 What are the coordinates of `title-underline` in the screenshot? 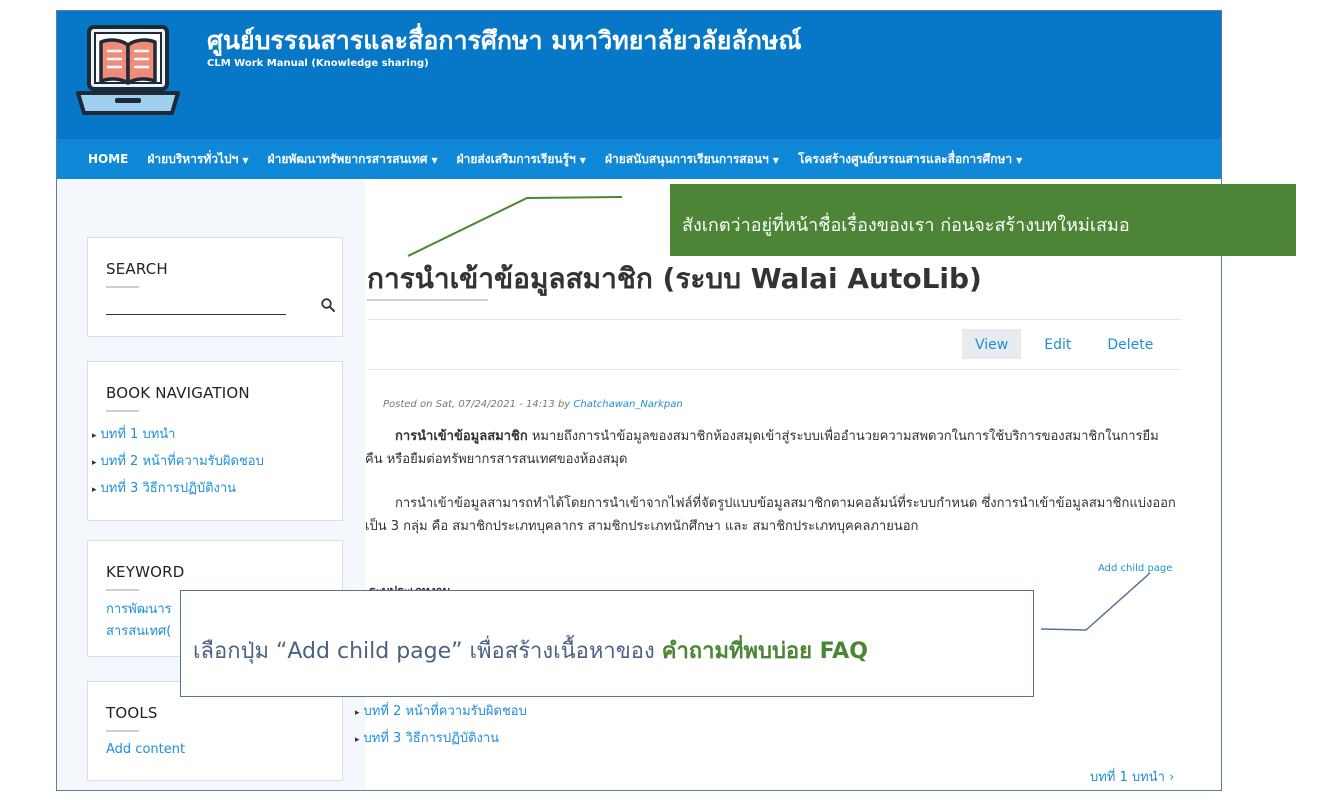 It's located at (427, 300).